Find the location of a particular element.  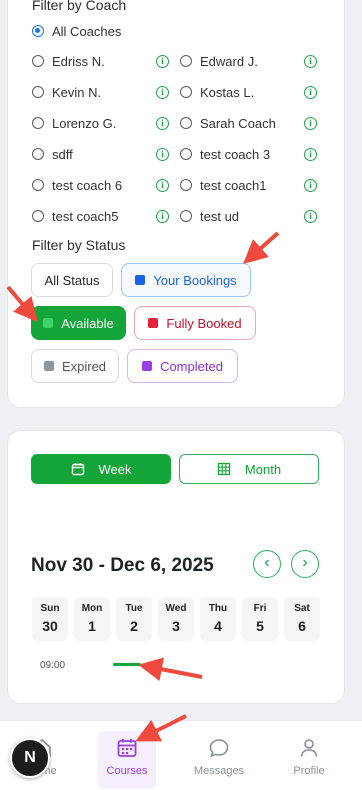

status-your-bookings-label: Your Bookings is located at coordinates (195, 280).